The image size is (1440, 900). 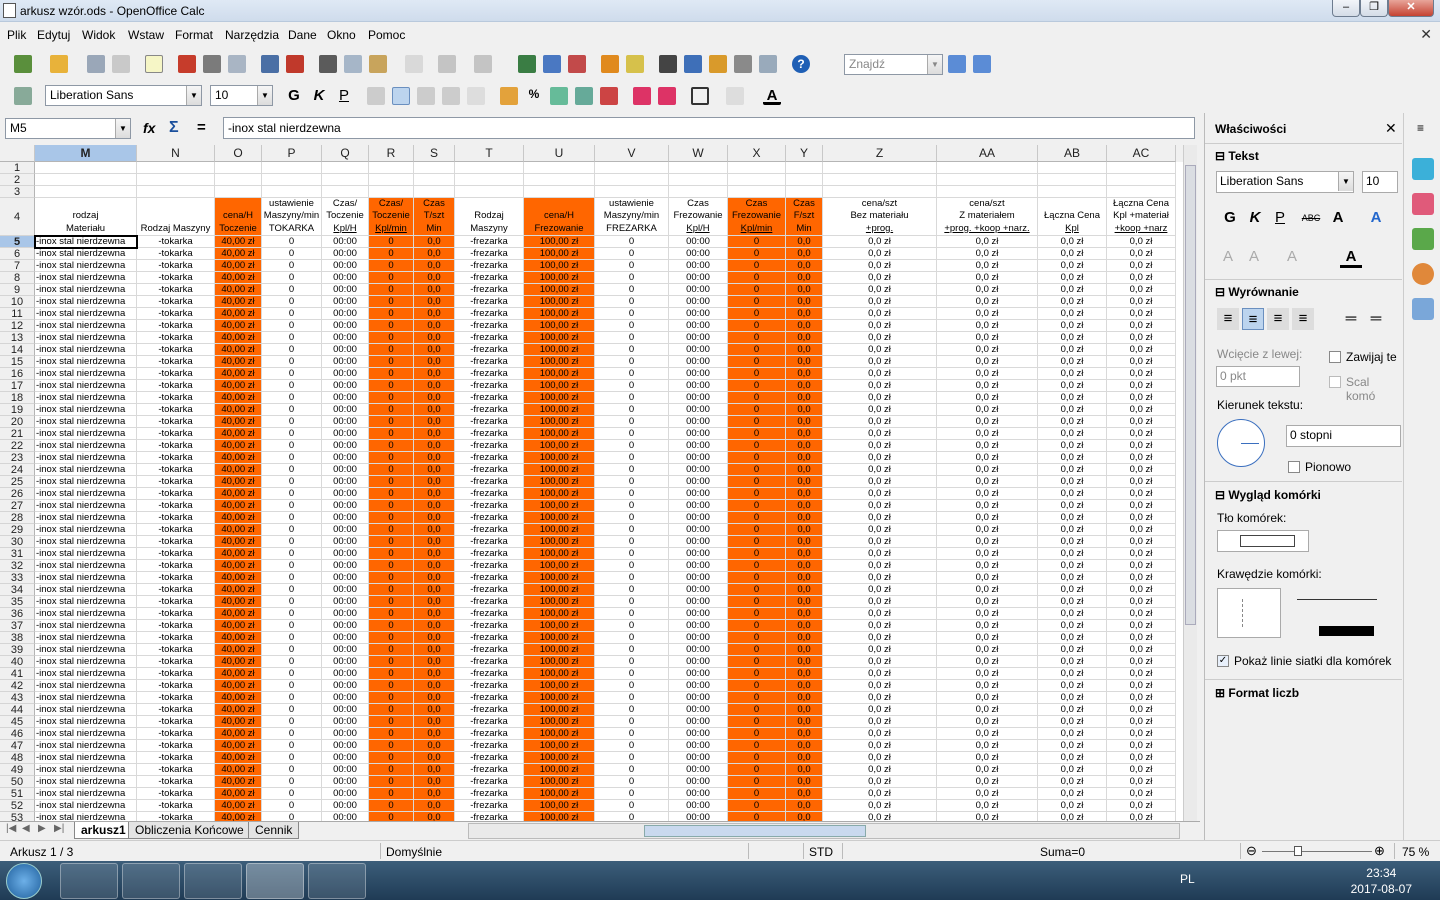 I want to click on column-header-v: V, so click(x=632, y=153).